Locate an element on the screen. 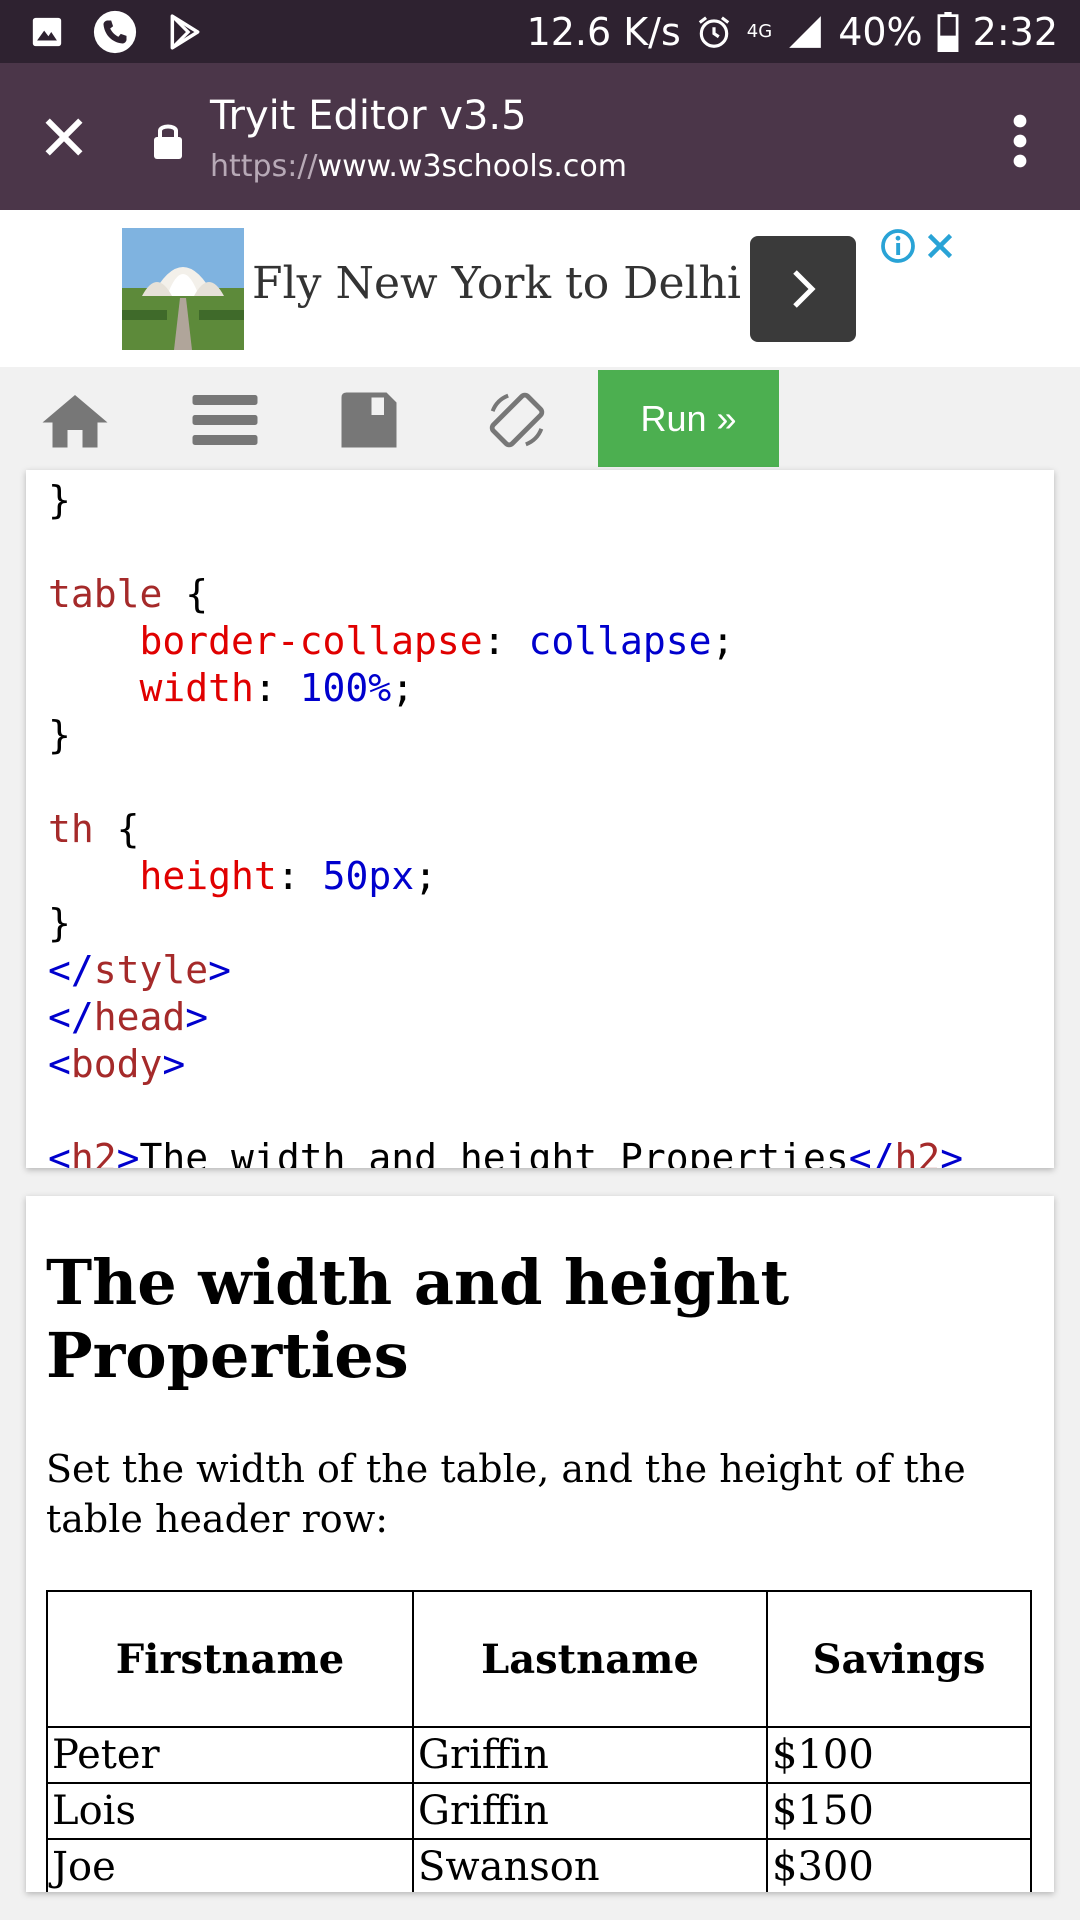 Image resolution: width=1080 pixels, height=1920 pixels. phone-call-icon is located at coordinates (115, 31).